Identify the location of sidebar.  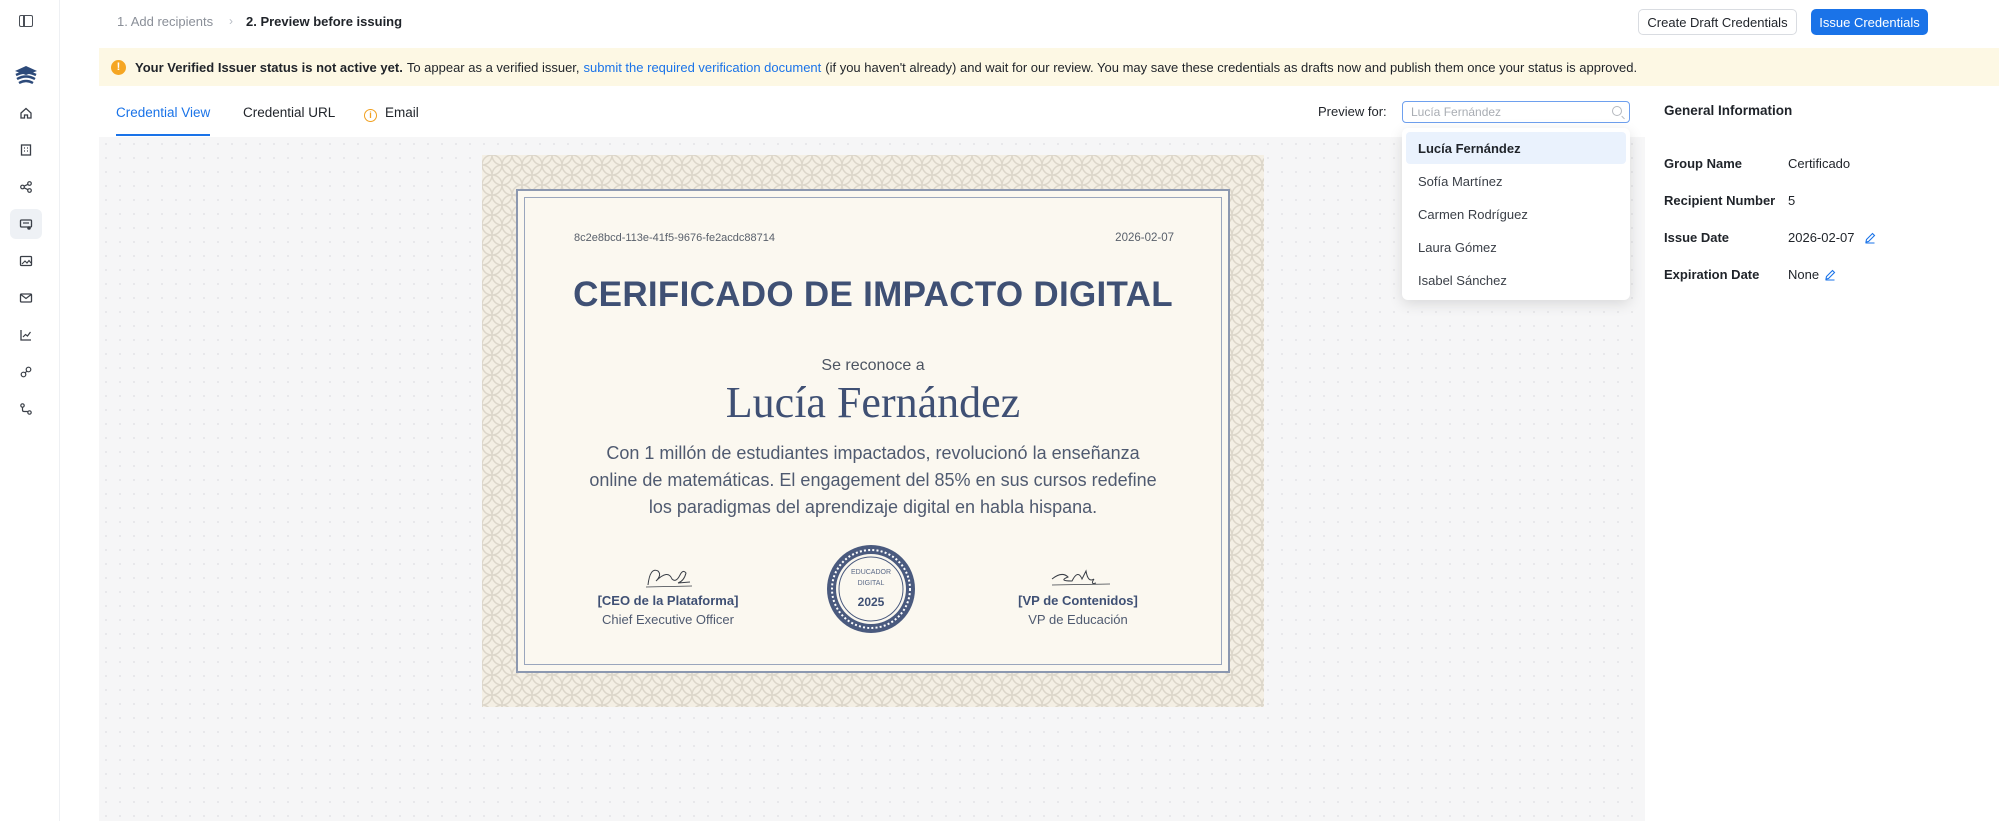
(30, 410).